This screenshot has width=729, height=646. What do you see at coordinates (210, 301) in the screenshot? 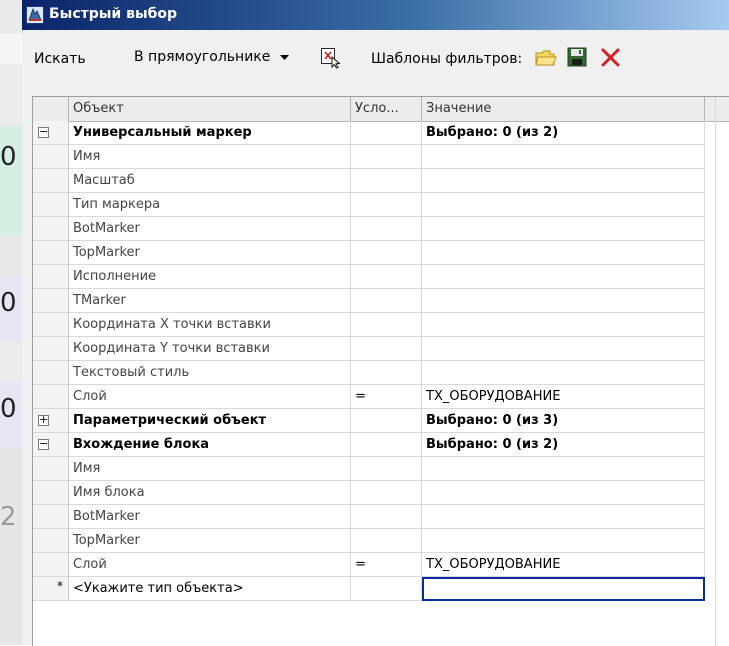
I see `object-cell: TMarker` at bounding box center [210, 301].